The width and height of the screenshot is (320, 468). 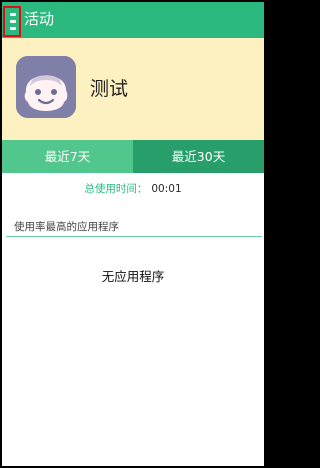 What do you see at coordinates (39, 19) in the screenshot?
I see `page-title: 活动` at bounding box center [39, 19].